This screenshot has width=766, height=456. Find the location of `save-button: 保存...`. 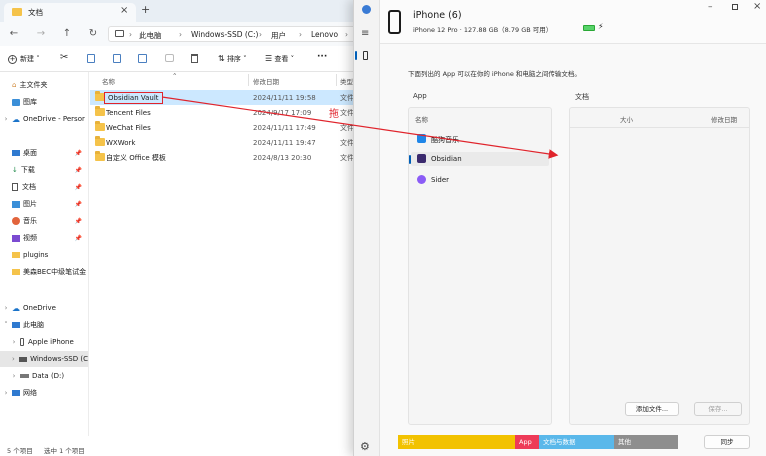

save-button: 保存... is located at coordinates (718, 409).